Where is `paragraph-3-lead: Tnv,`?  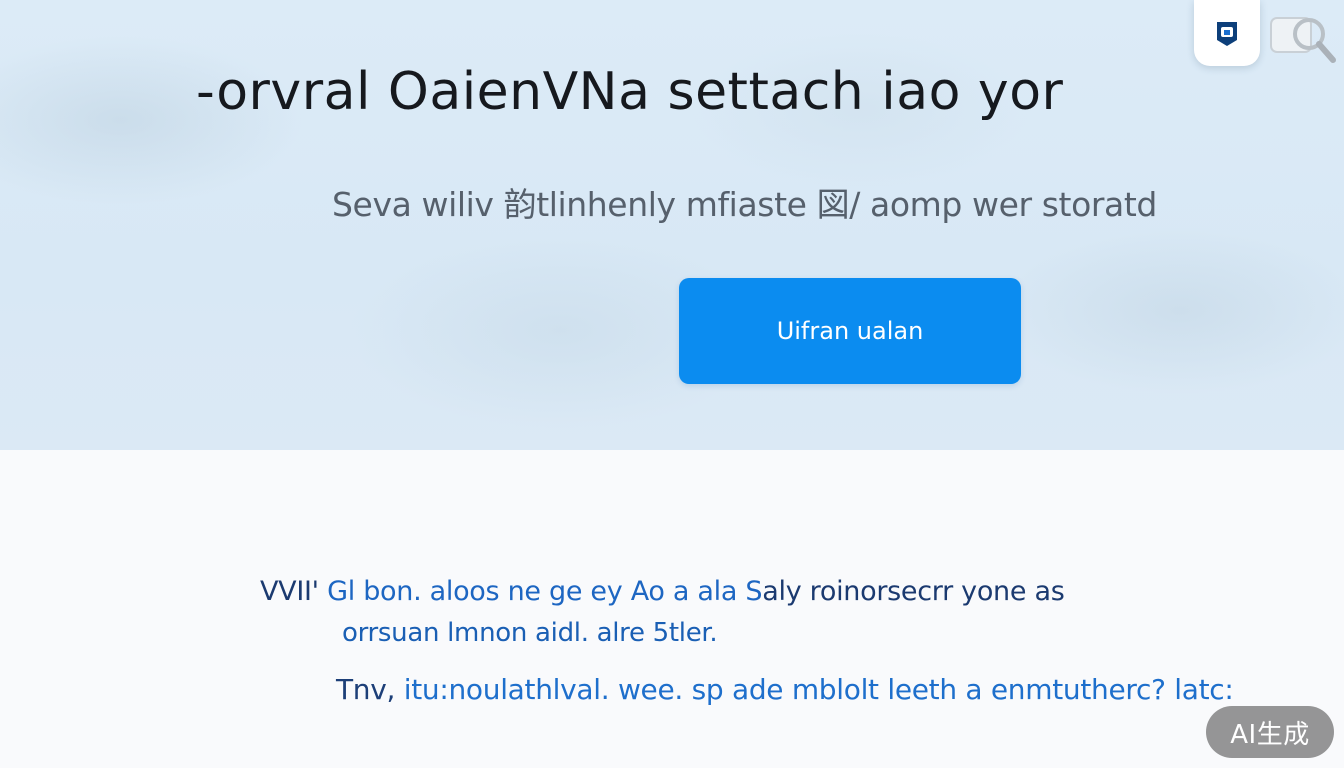 paragraph-3-lead: Tnv, is located at coordinates (366, 689).